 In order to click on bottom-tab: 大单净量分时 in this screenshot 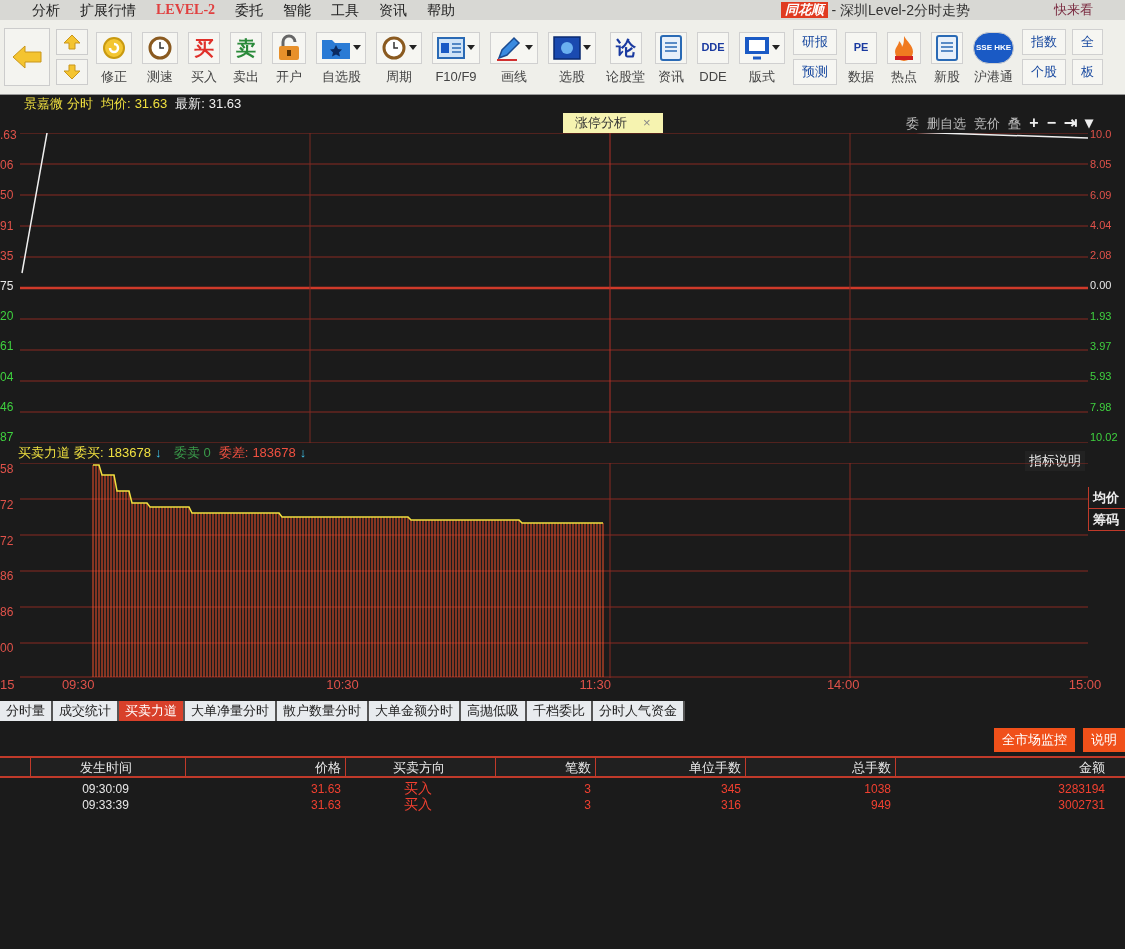, I will do `click(231, 711)`.